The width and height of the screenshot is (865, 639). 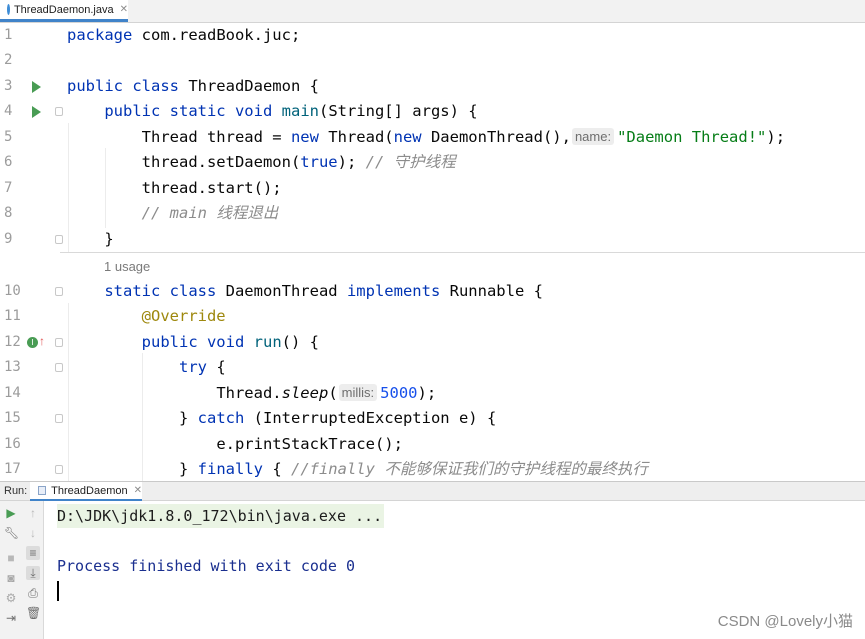 I want to click on console-icon, so click(x=42, y=490).